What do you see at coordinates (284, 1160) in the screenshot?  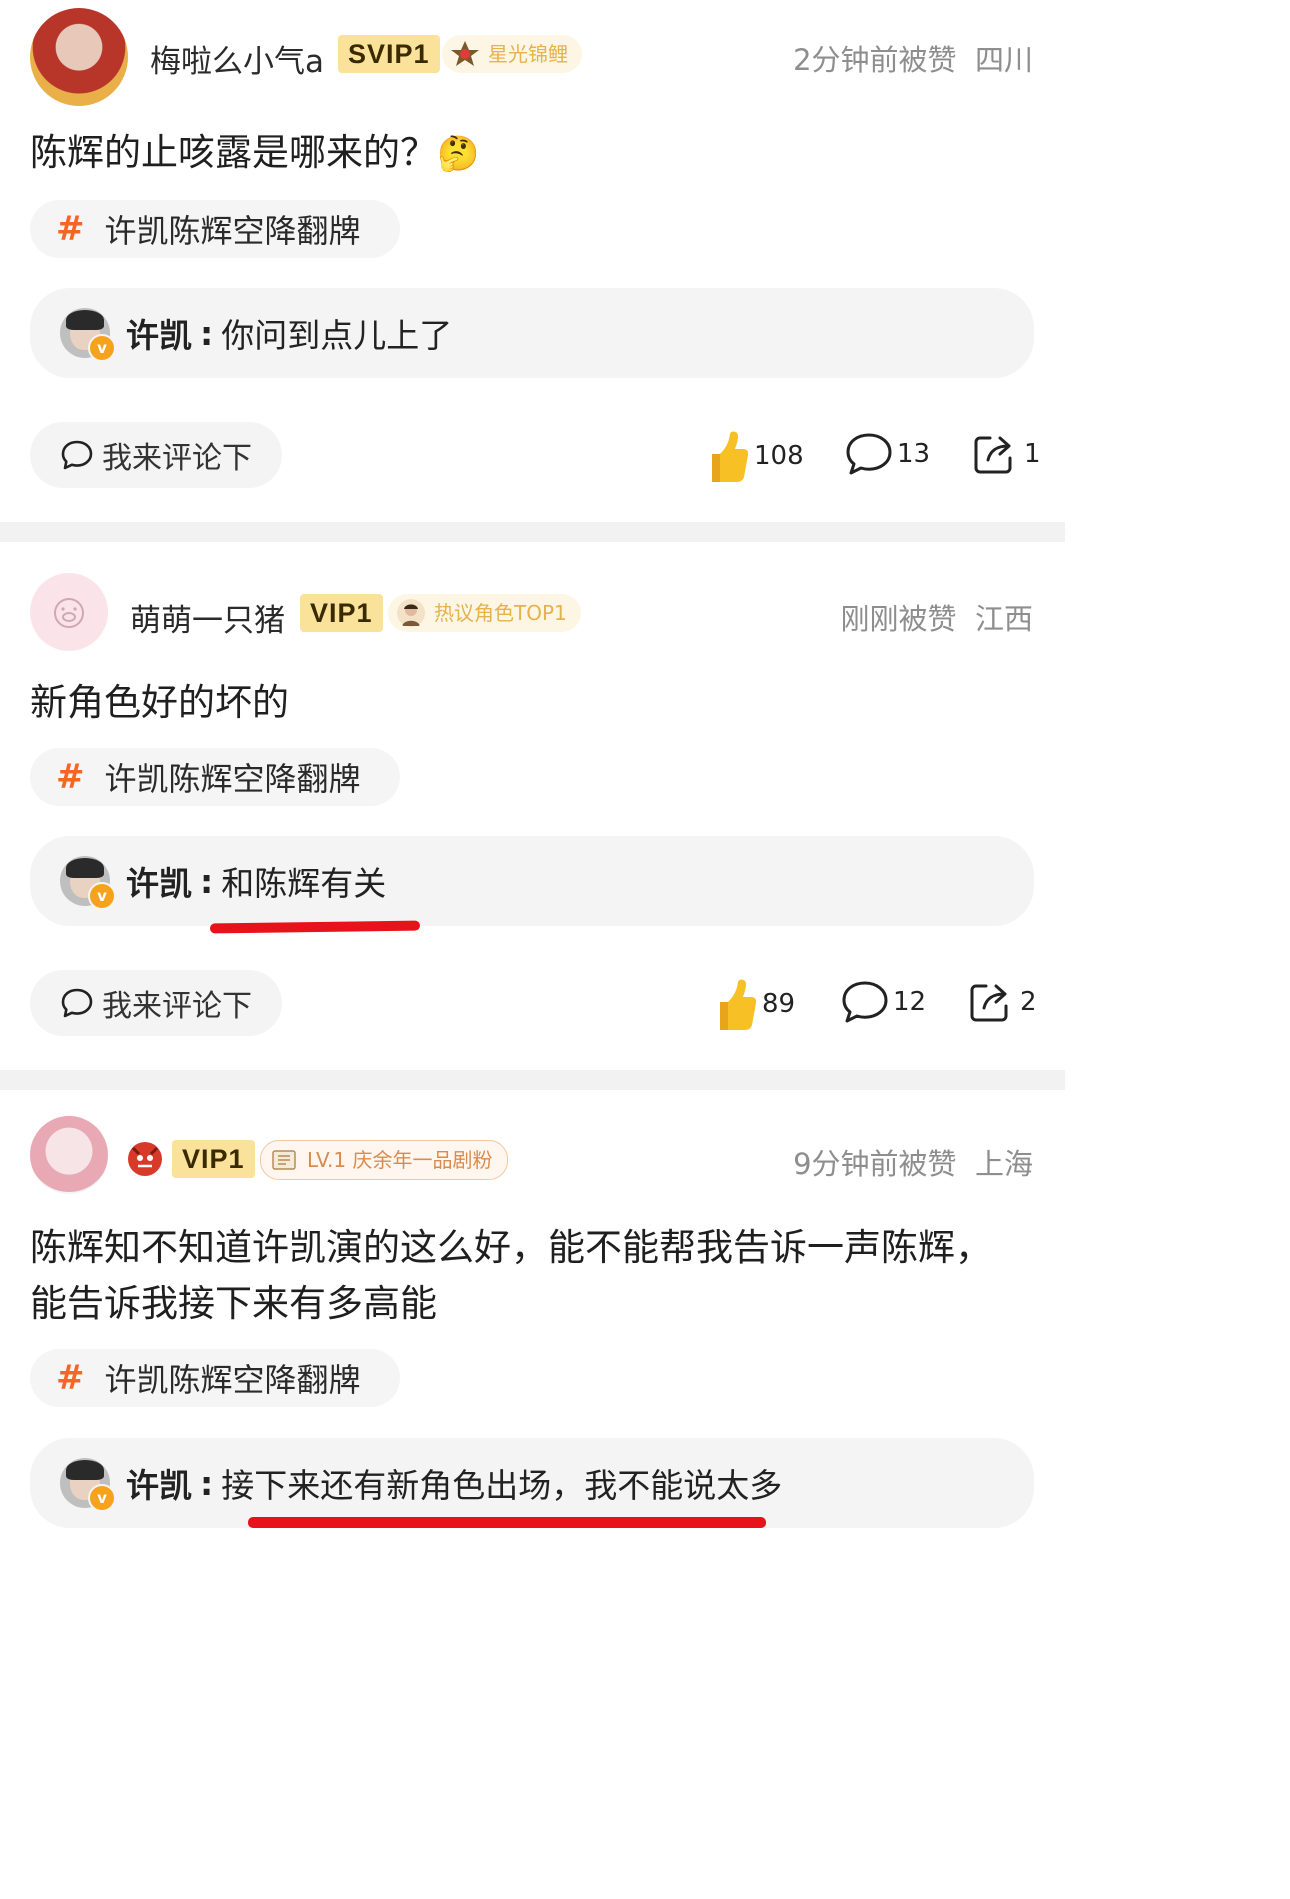 I see `scroll-icon` at bounding box center [284, 1160].